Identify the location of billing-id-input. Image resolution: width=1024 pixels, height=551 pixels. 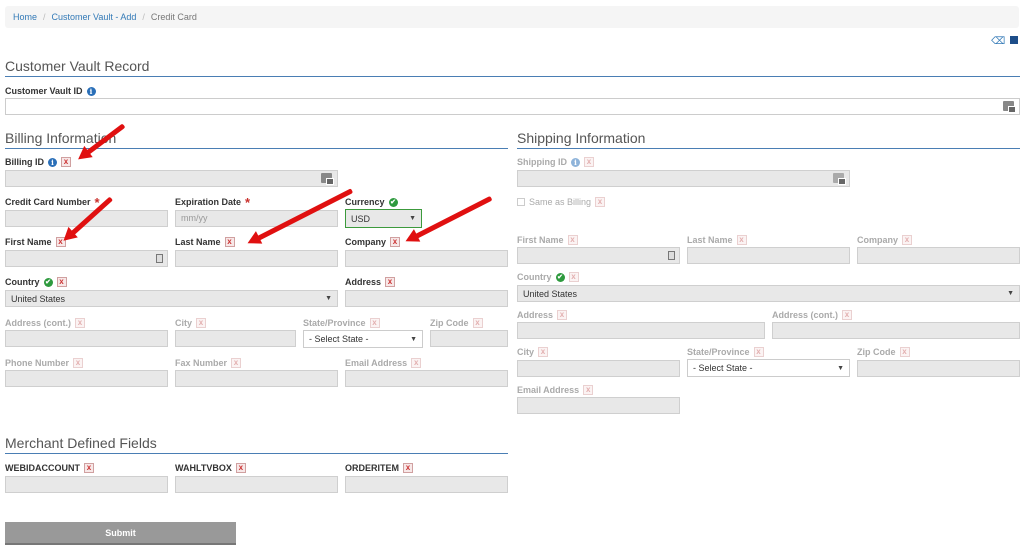
(171, 178).